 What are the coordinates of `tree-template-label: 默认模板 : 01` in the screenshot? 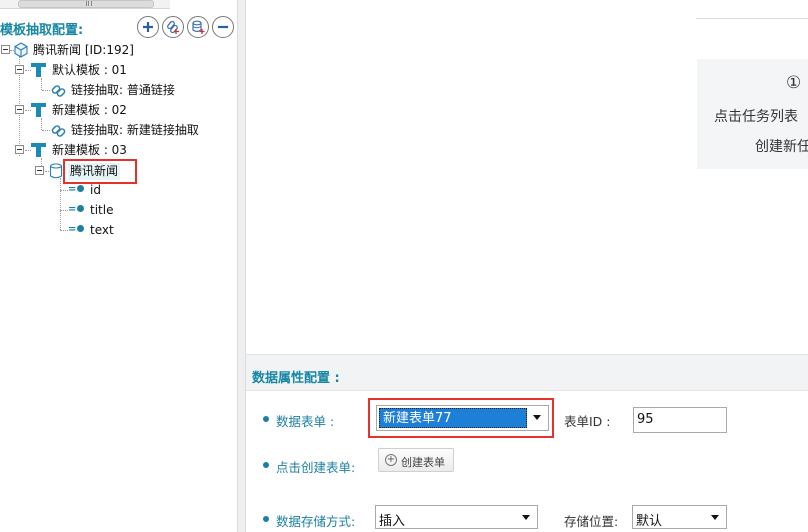 It's located at (89, 70).